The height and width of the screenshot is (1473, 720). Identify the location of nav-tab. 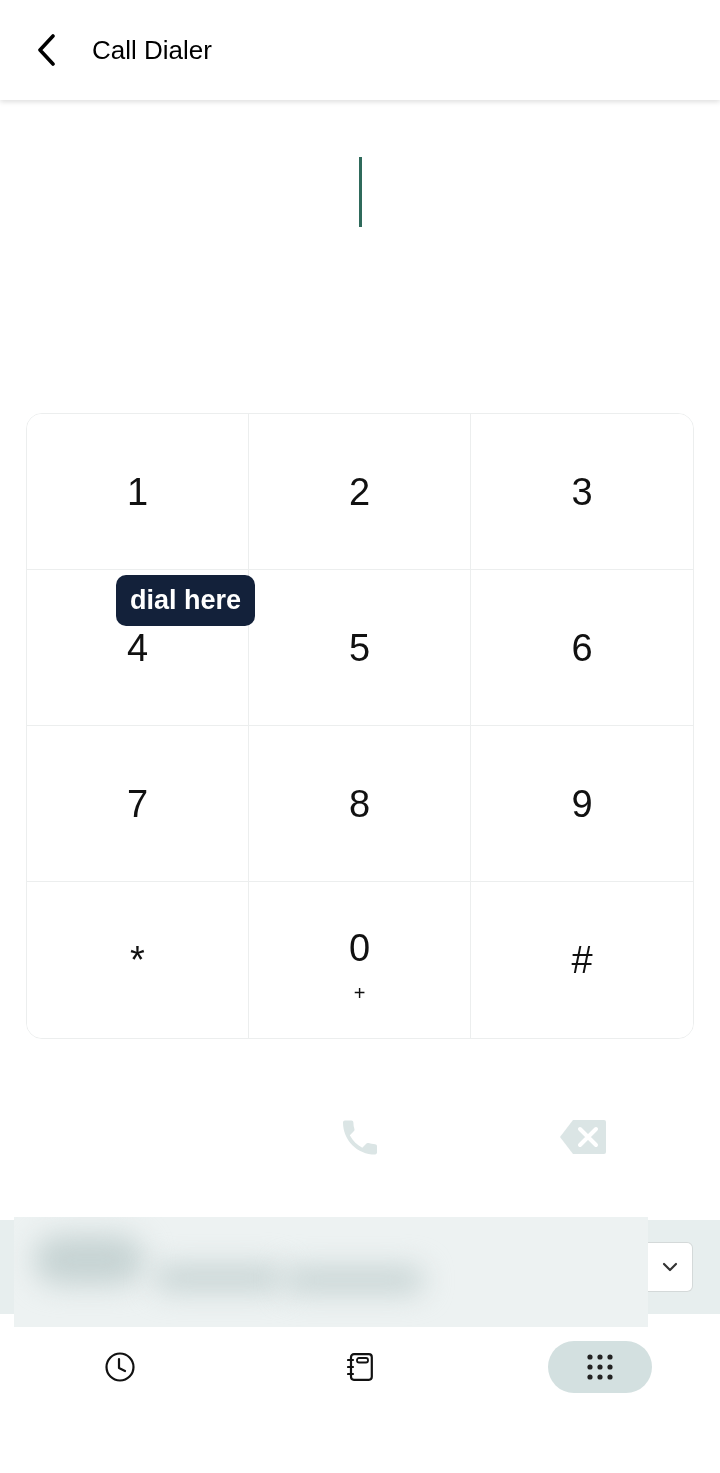
(600, 1367).